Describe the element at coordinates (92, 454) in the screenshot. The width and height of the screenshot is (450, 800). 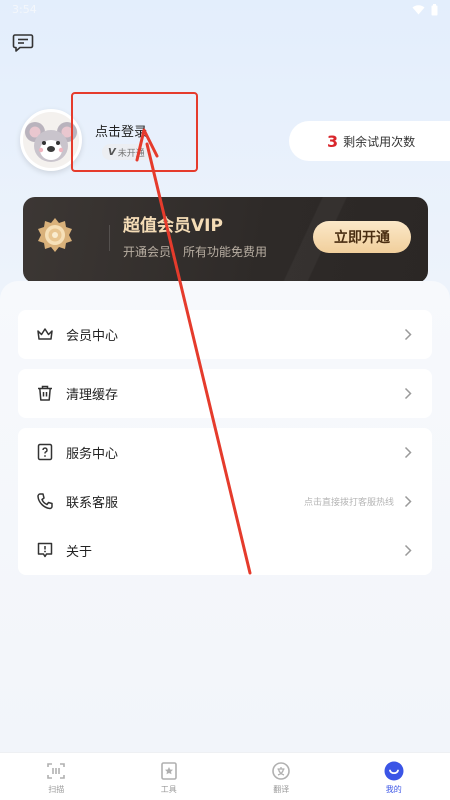
I see `menu-label: 服务中心` at that location.